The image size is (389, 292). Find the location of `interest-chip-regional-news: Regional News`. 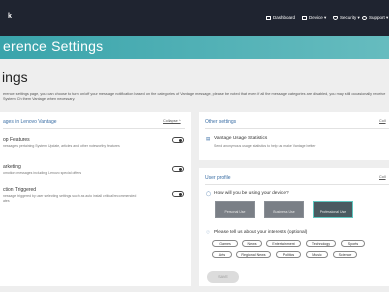

interest-chip-regional-news: Regional News is located at coordinates (253, 254).